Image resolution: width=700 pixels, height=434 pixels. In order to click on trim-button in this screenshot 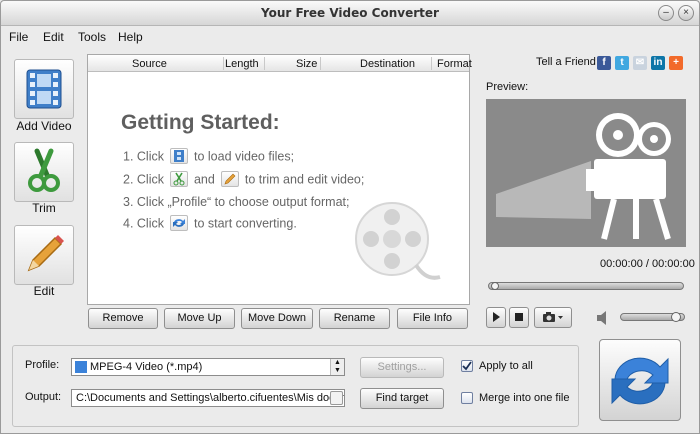, I will do `click(44, 172)`.